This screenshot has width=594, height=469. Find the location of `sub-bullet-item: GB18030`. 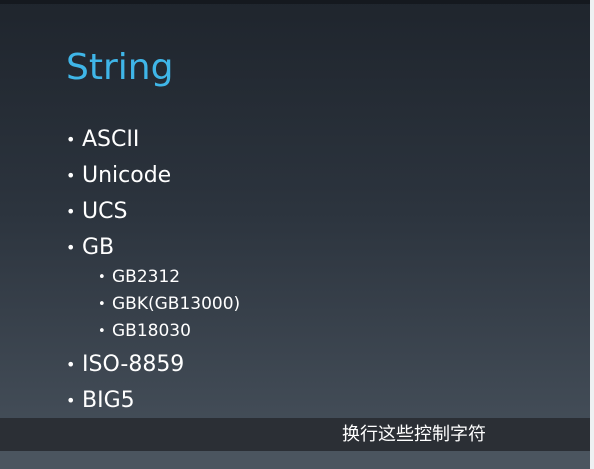

sub-bullet-item: GB18030 is located at coordinates (332, 331).